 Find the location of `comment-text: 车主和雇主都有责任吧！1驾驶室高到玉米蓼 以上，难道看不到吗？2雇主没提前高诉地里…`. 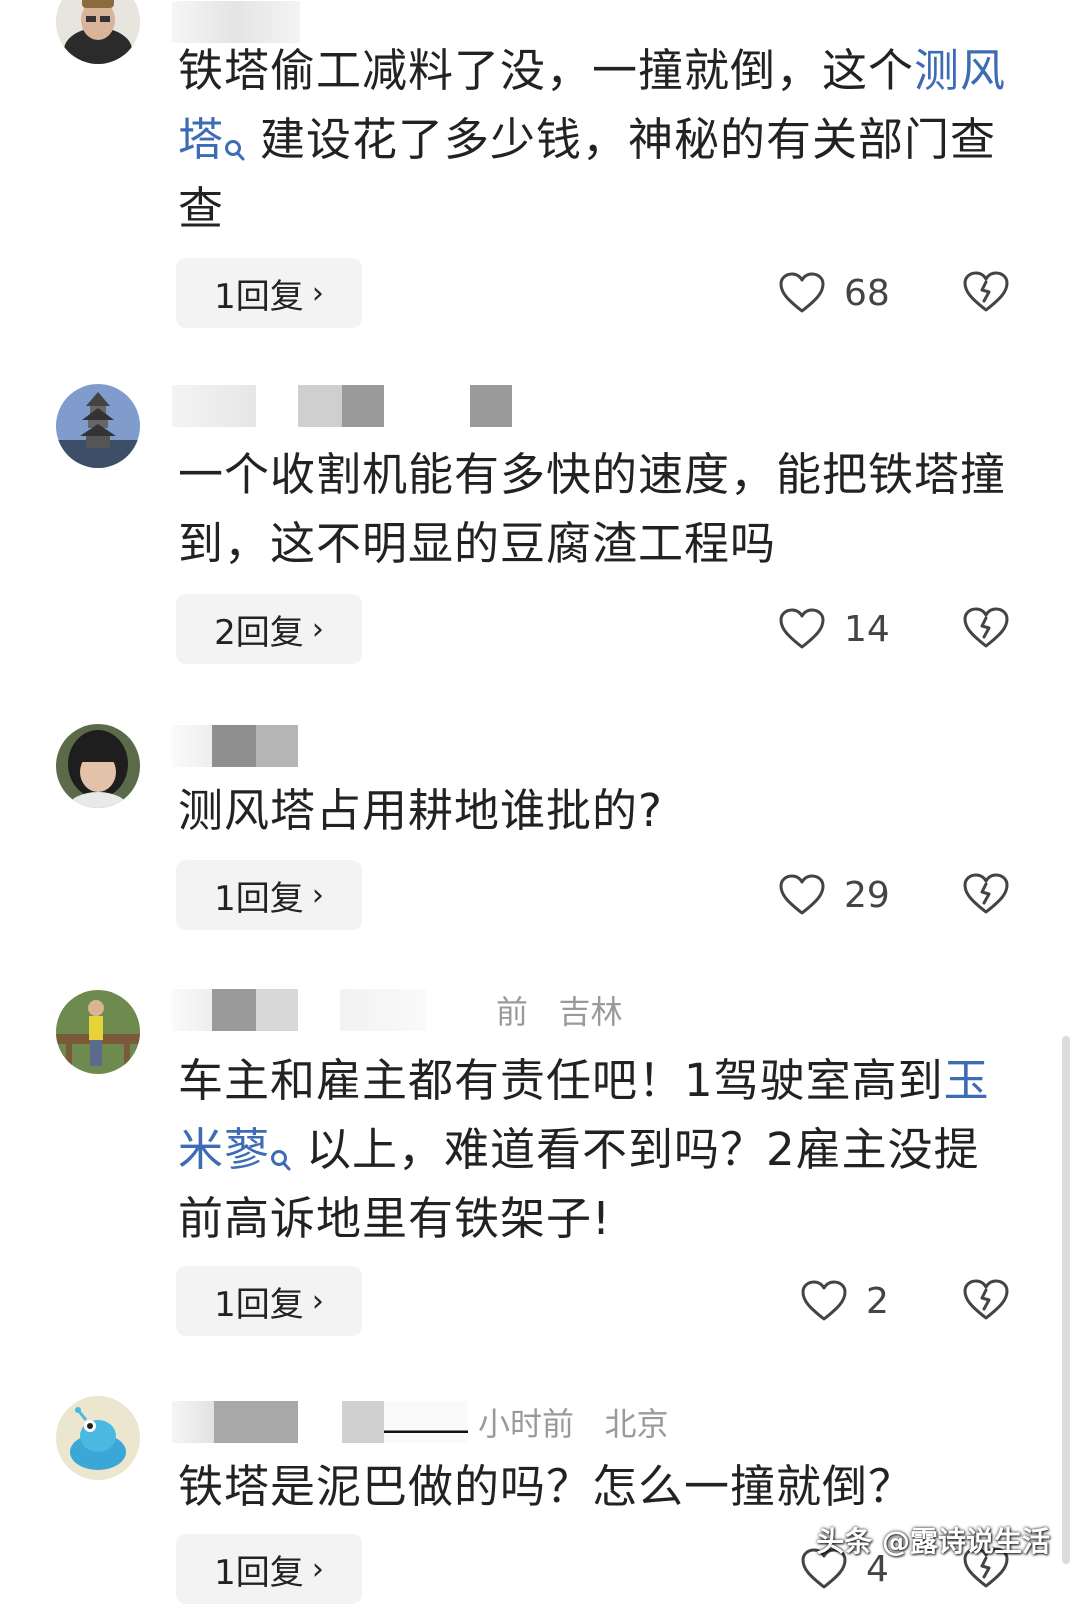

comment-text: 车主和雇主都有责任吧！1驾驶室高到玉米蓼 以上，难道看不到吗？2雇主没提前高诉地里… is located at coordinates (584, 1149).